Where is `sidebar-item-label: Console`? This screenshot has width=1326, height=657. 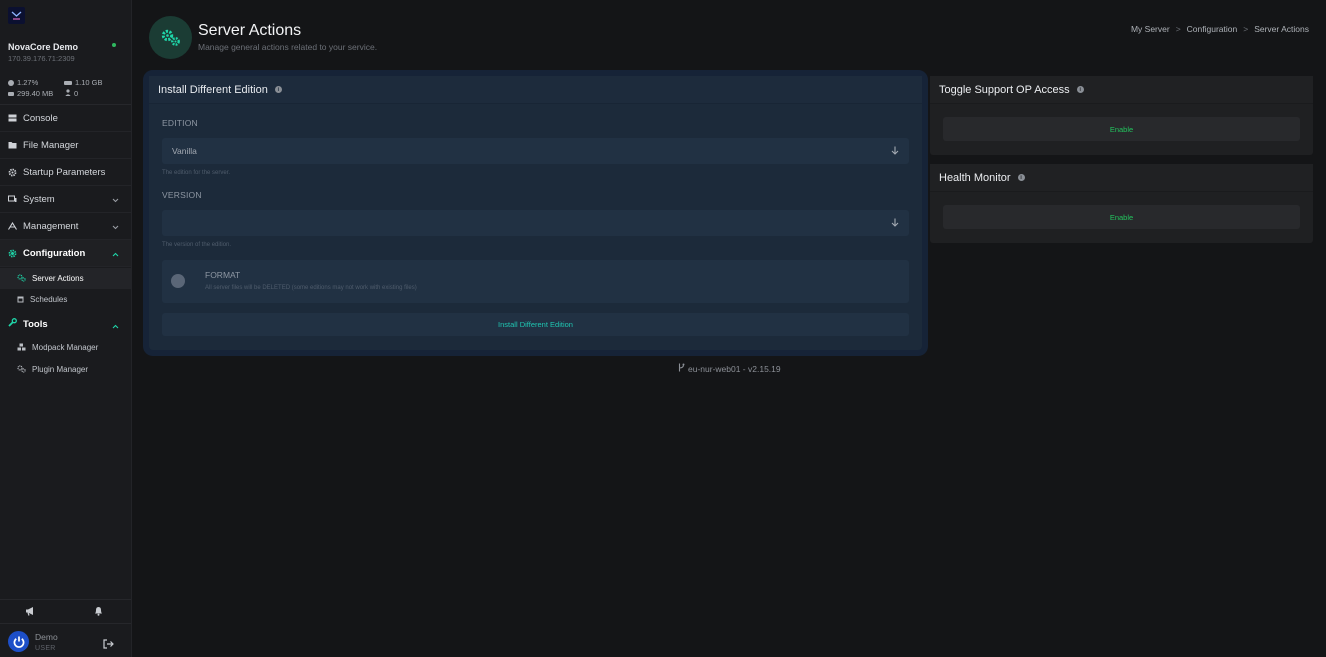
sidebar-item-label: Console is located at coordinates (40, 118).